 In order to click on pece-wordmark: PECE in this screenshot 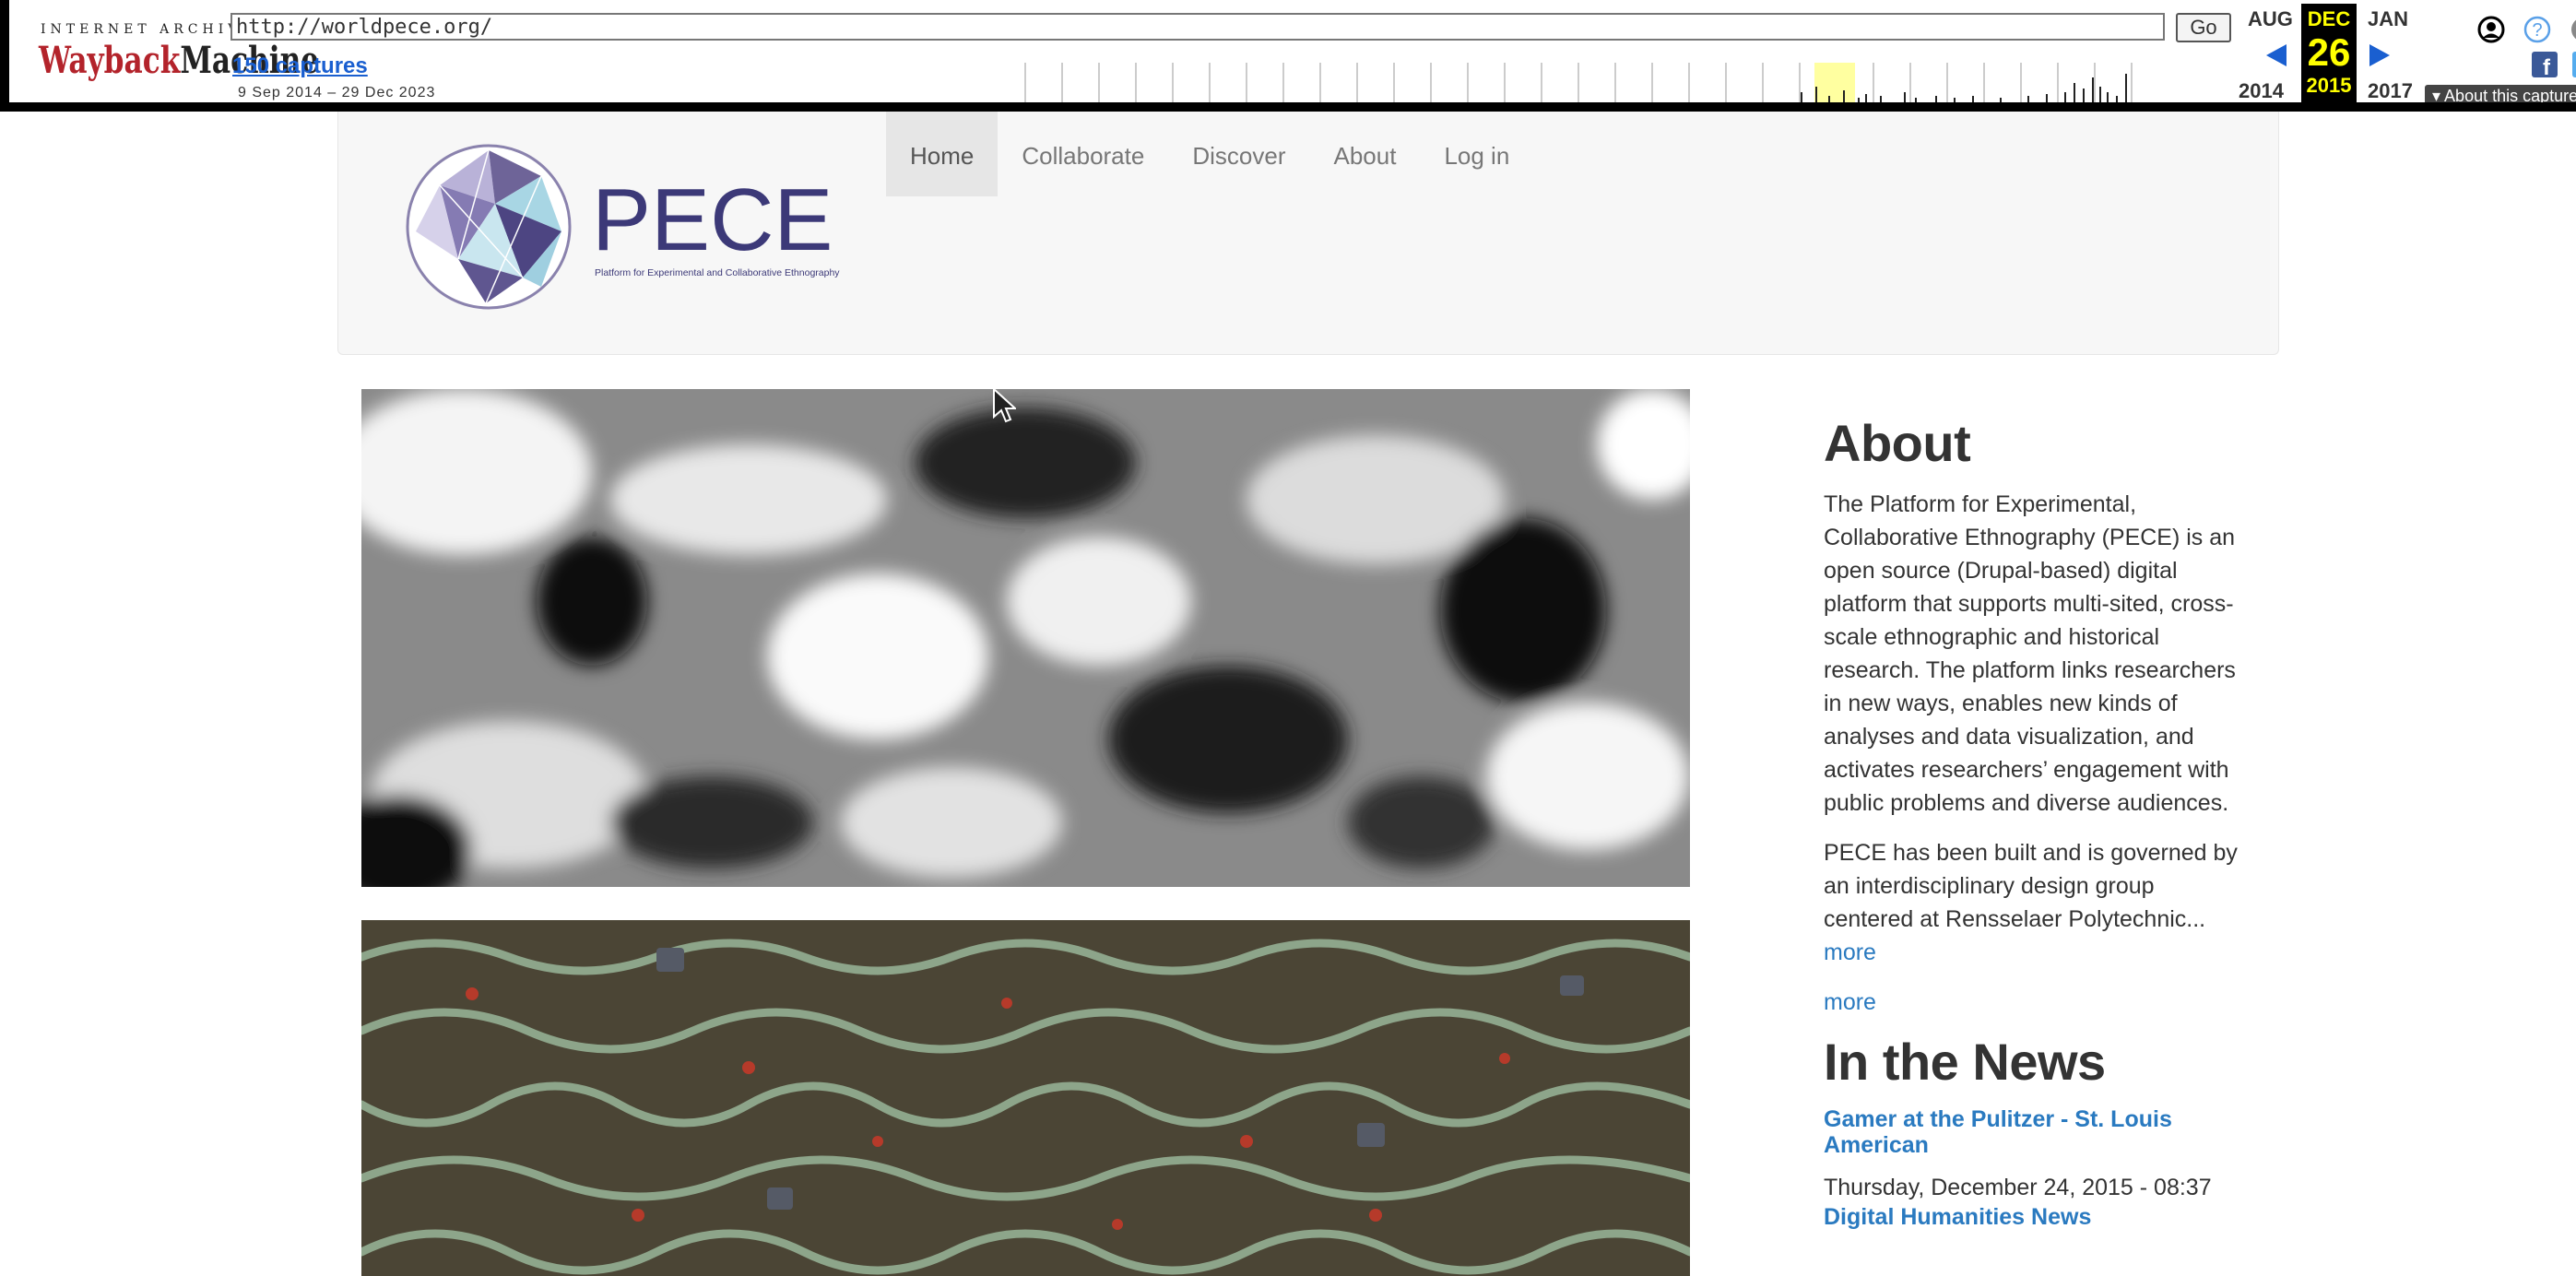, I will do `click(712, 220)`.